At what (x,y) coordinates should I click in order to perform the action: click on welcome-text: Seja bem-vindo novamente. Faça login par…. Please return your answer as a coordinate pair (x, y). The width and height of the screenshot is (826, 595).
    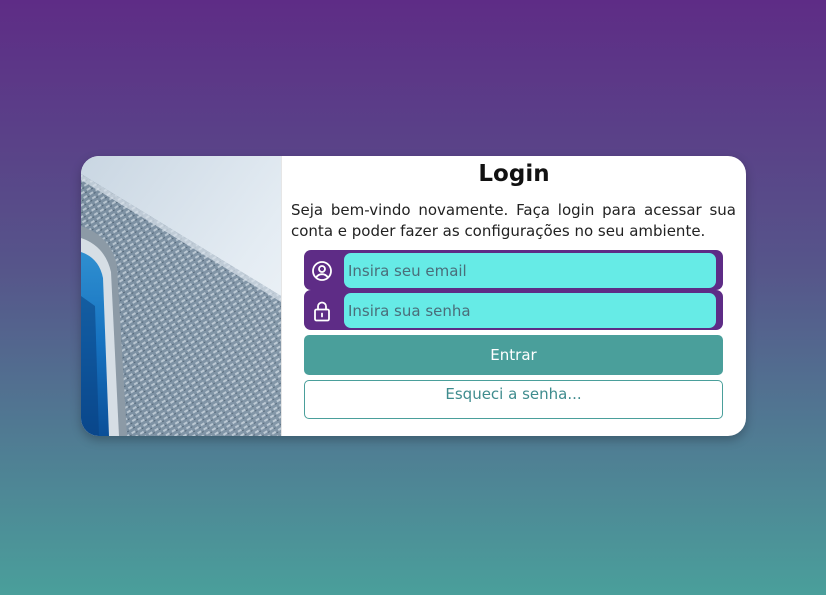
    Looking at the image, I should click on (513, 220).